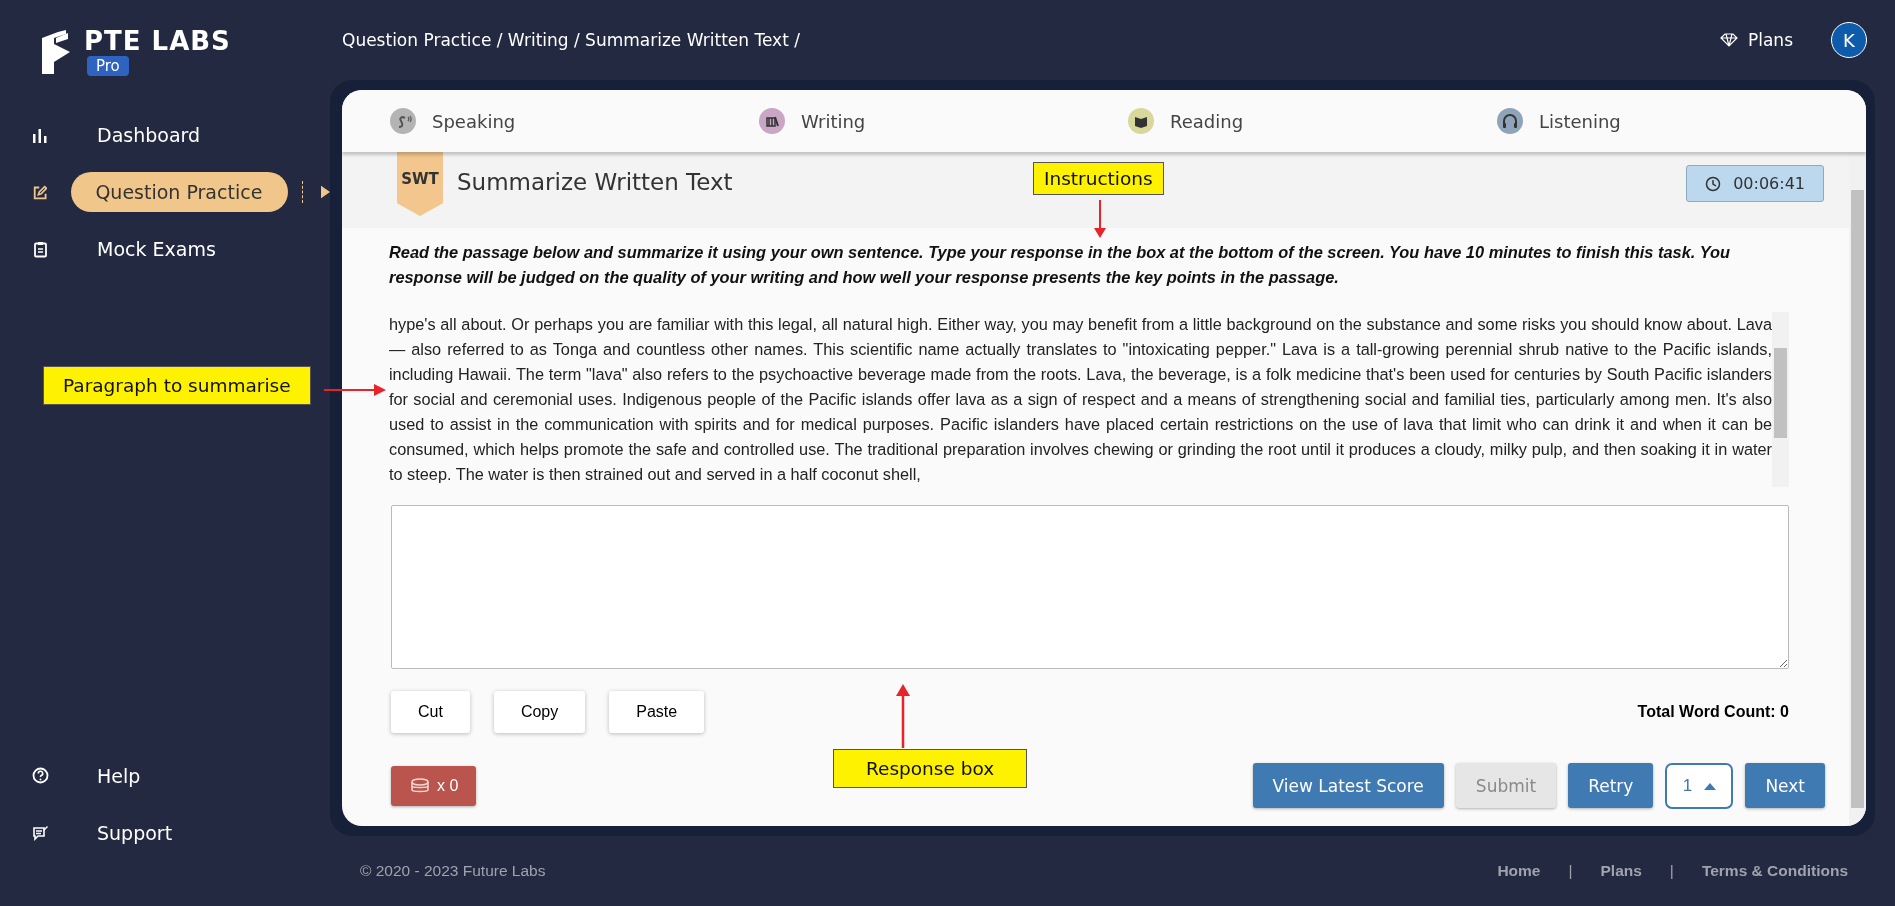 The width and height of the screenshot is (1895, 906). Describe the element at coordinates (40, 135) in the screenshot. I see `bar-chart-icon` at that location.